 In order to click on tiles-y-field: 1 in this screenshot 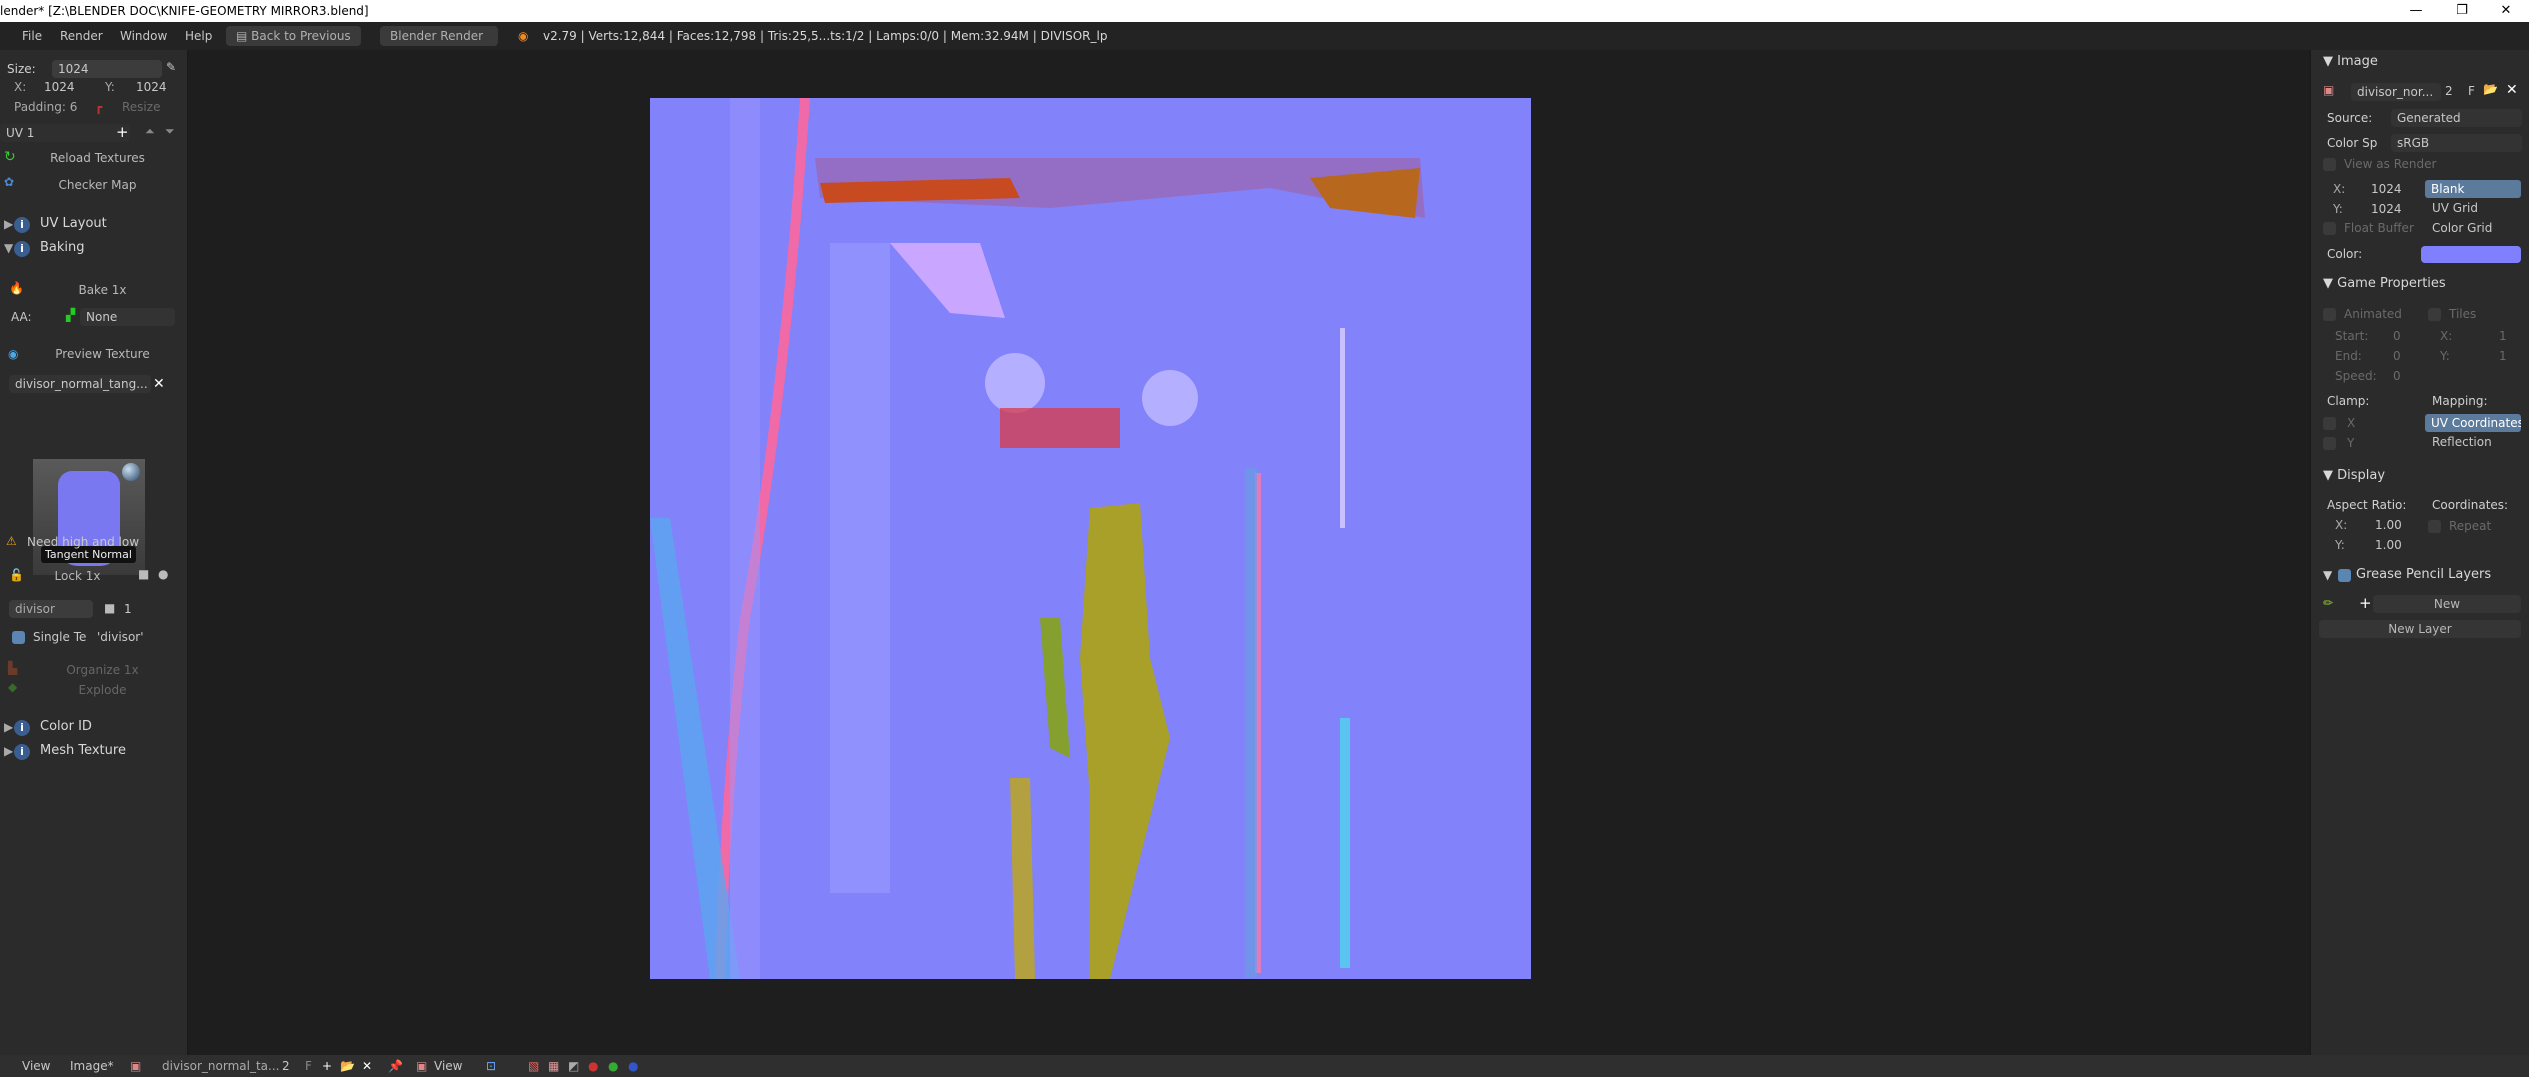, I will do `click(2503, 356)`.